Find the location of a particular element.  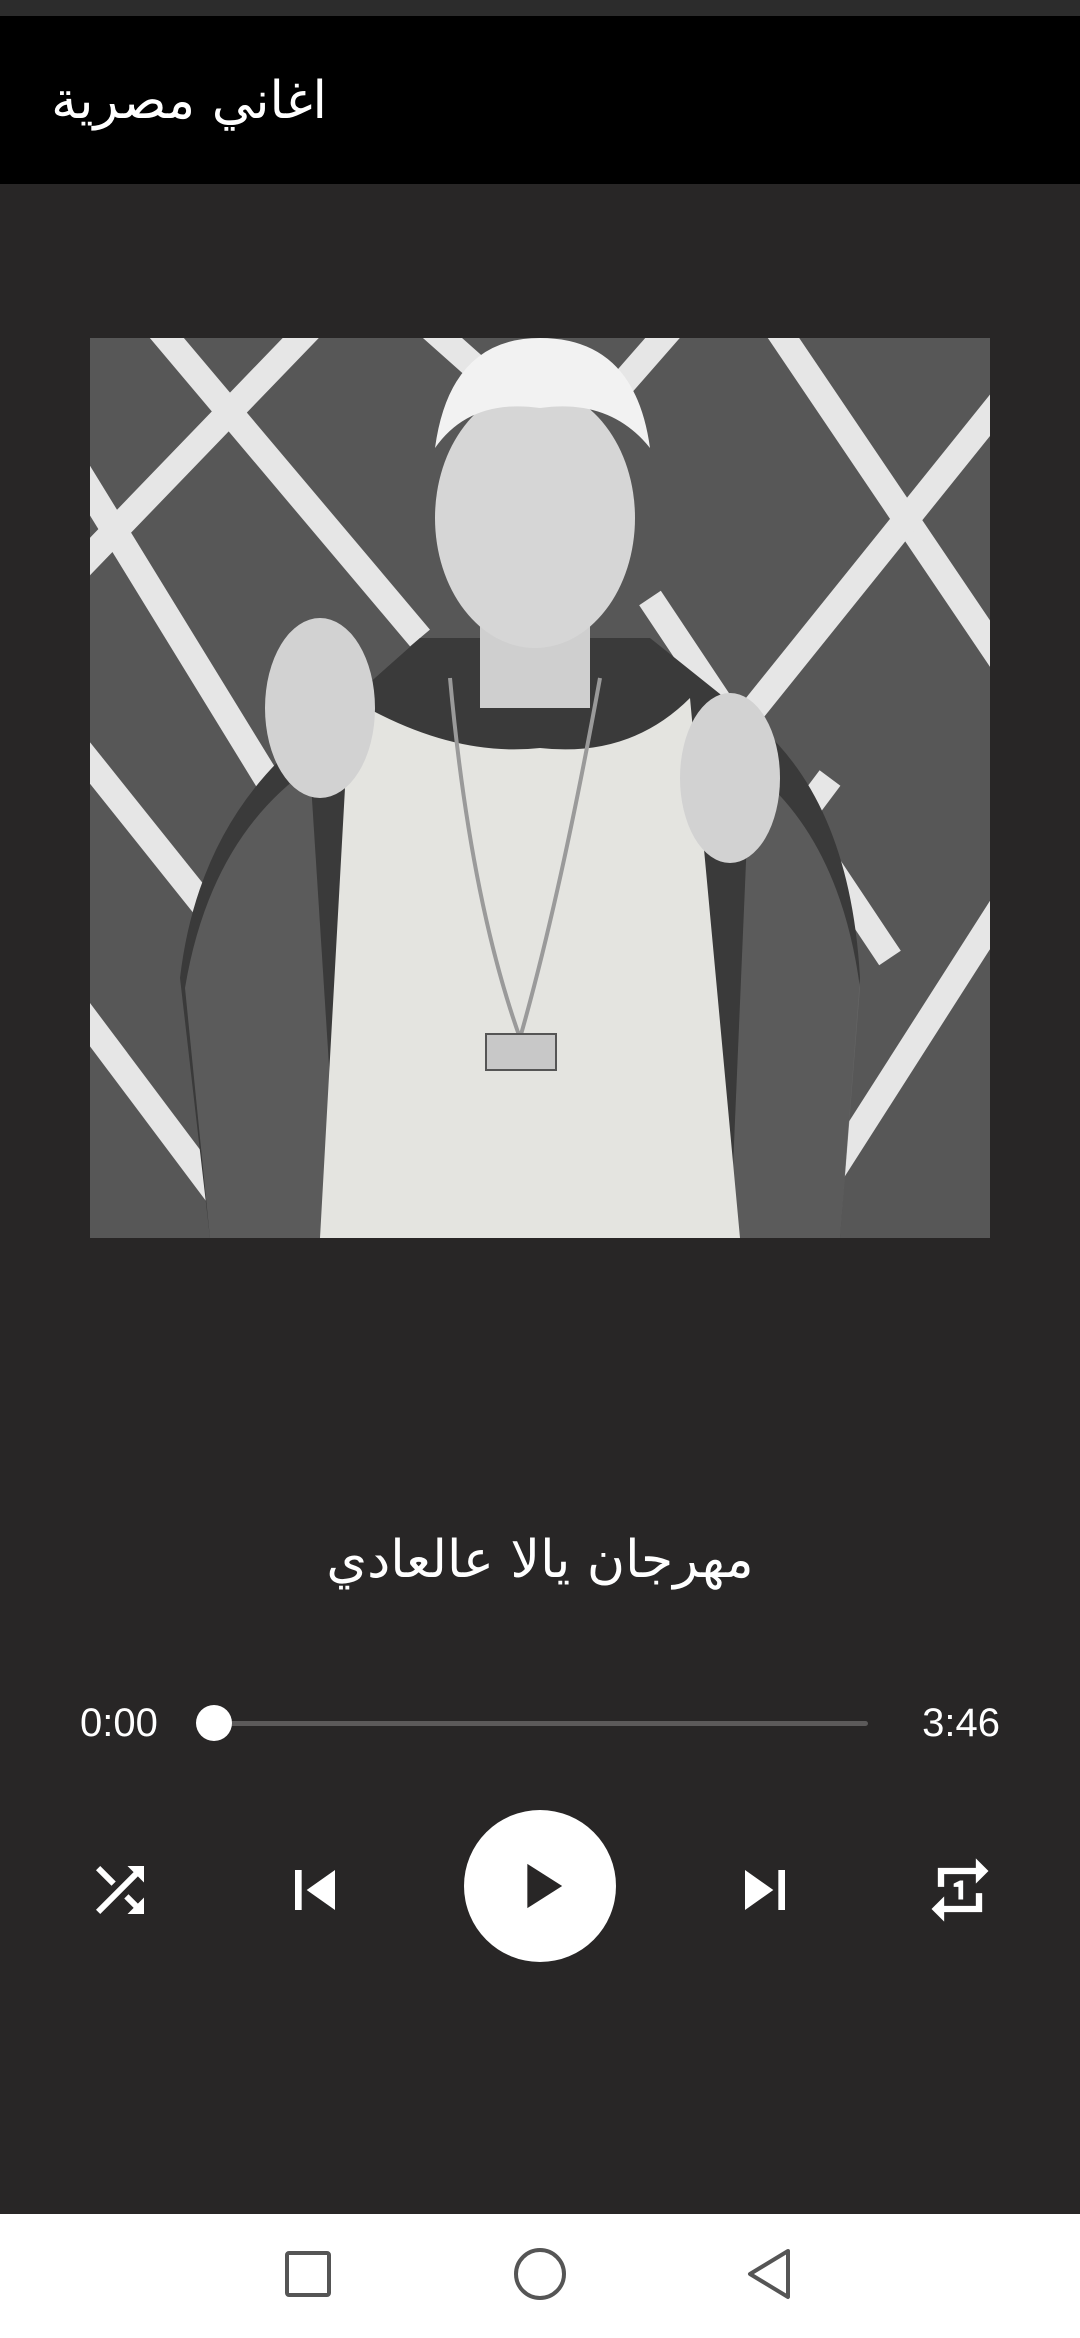

play-button is located at coordinates (540, 1886).